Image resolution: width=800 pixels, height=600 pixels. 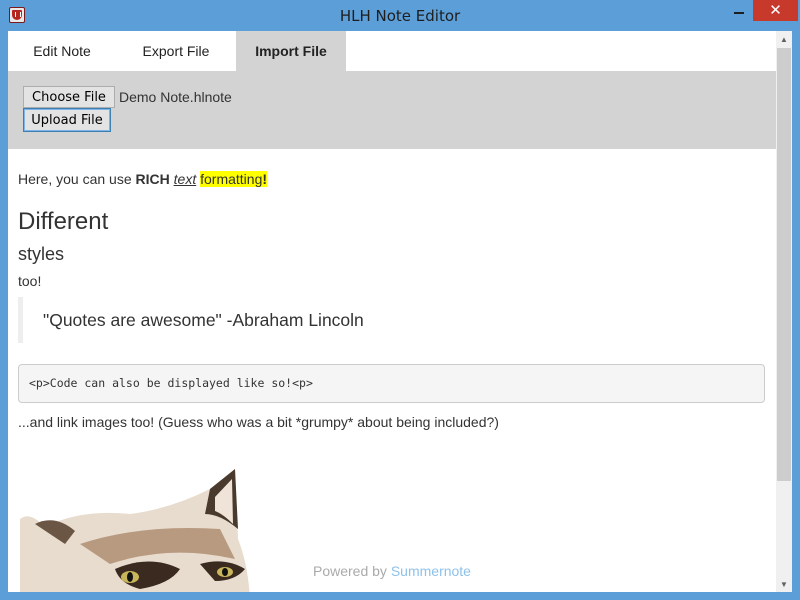 I want to click on minimize-icon, so click(x=739, y=12).